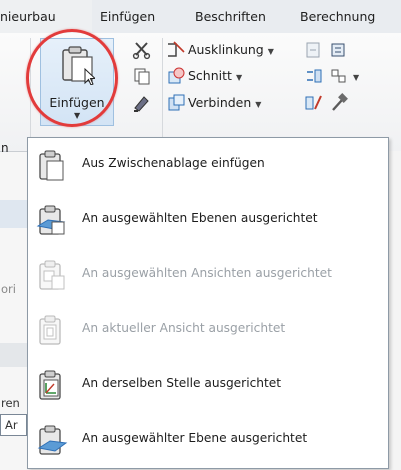 The height and width of the screenshot is (470, 401). What do you see at coordinates (8, 289) in the screenshot?
I see `background-text: ori` at bounding box center [8, 289].